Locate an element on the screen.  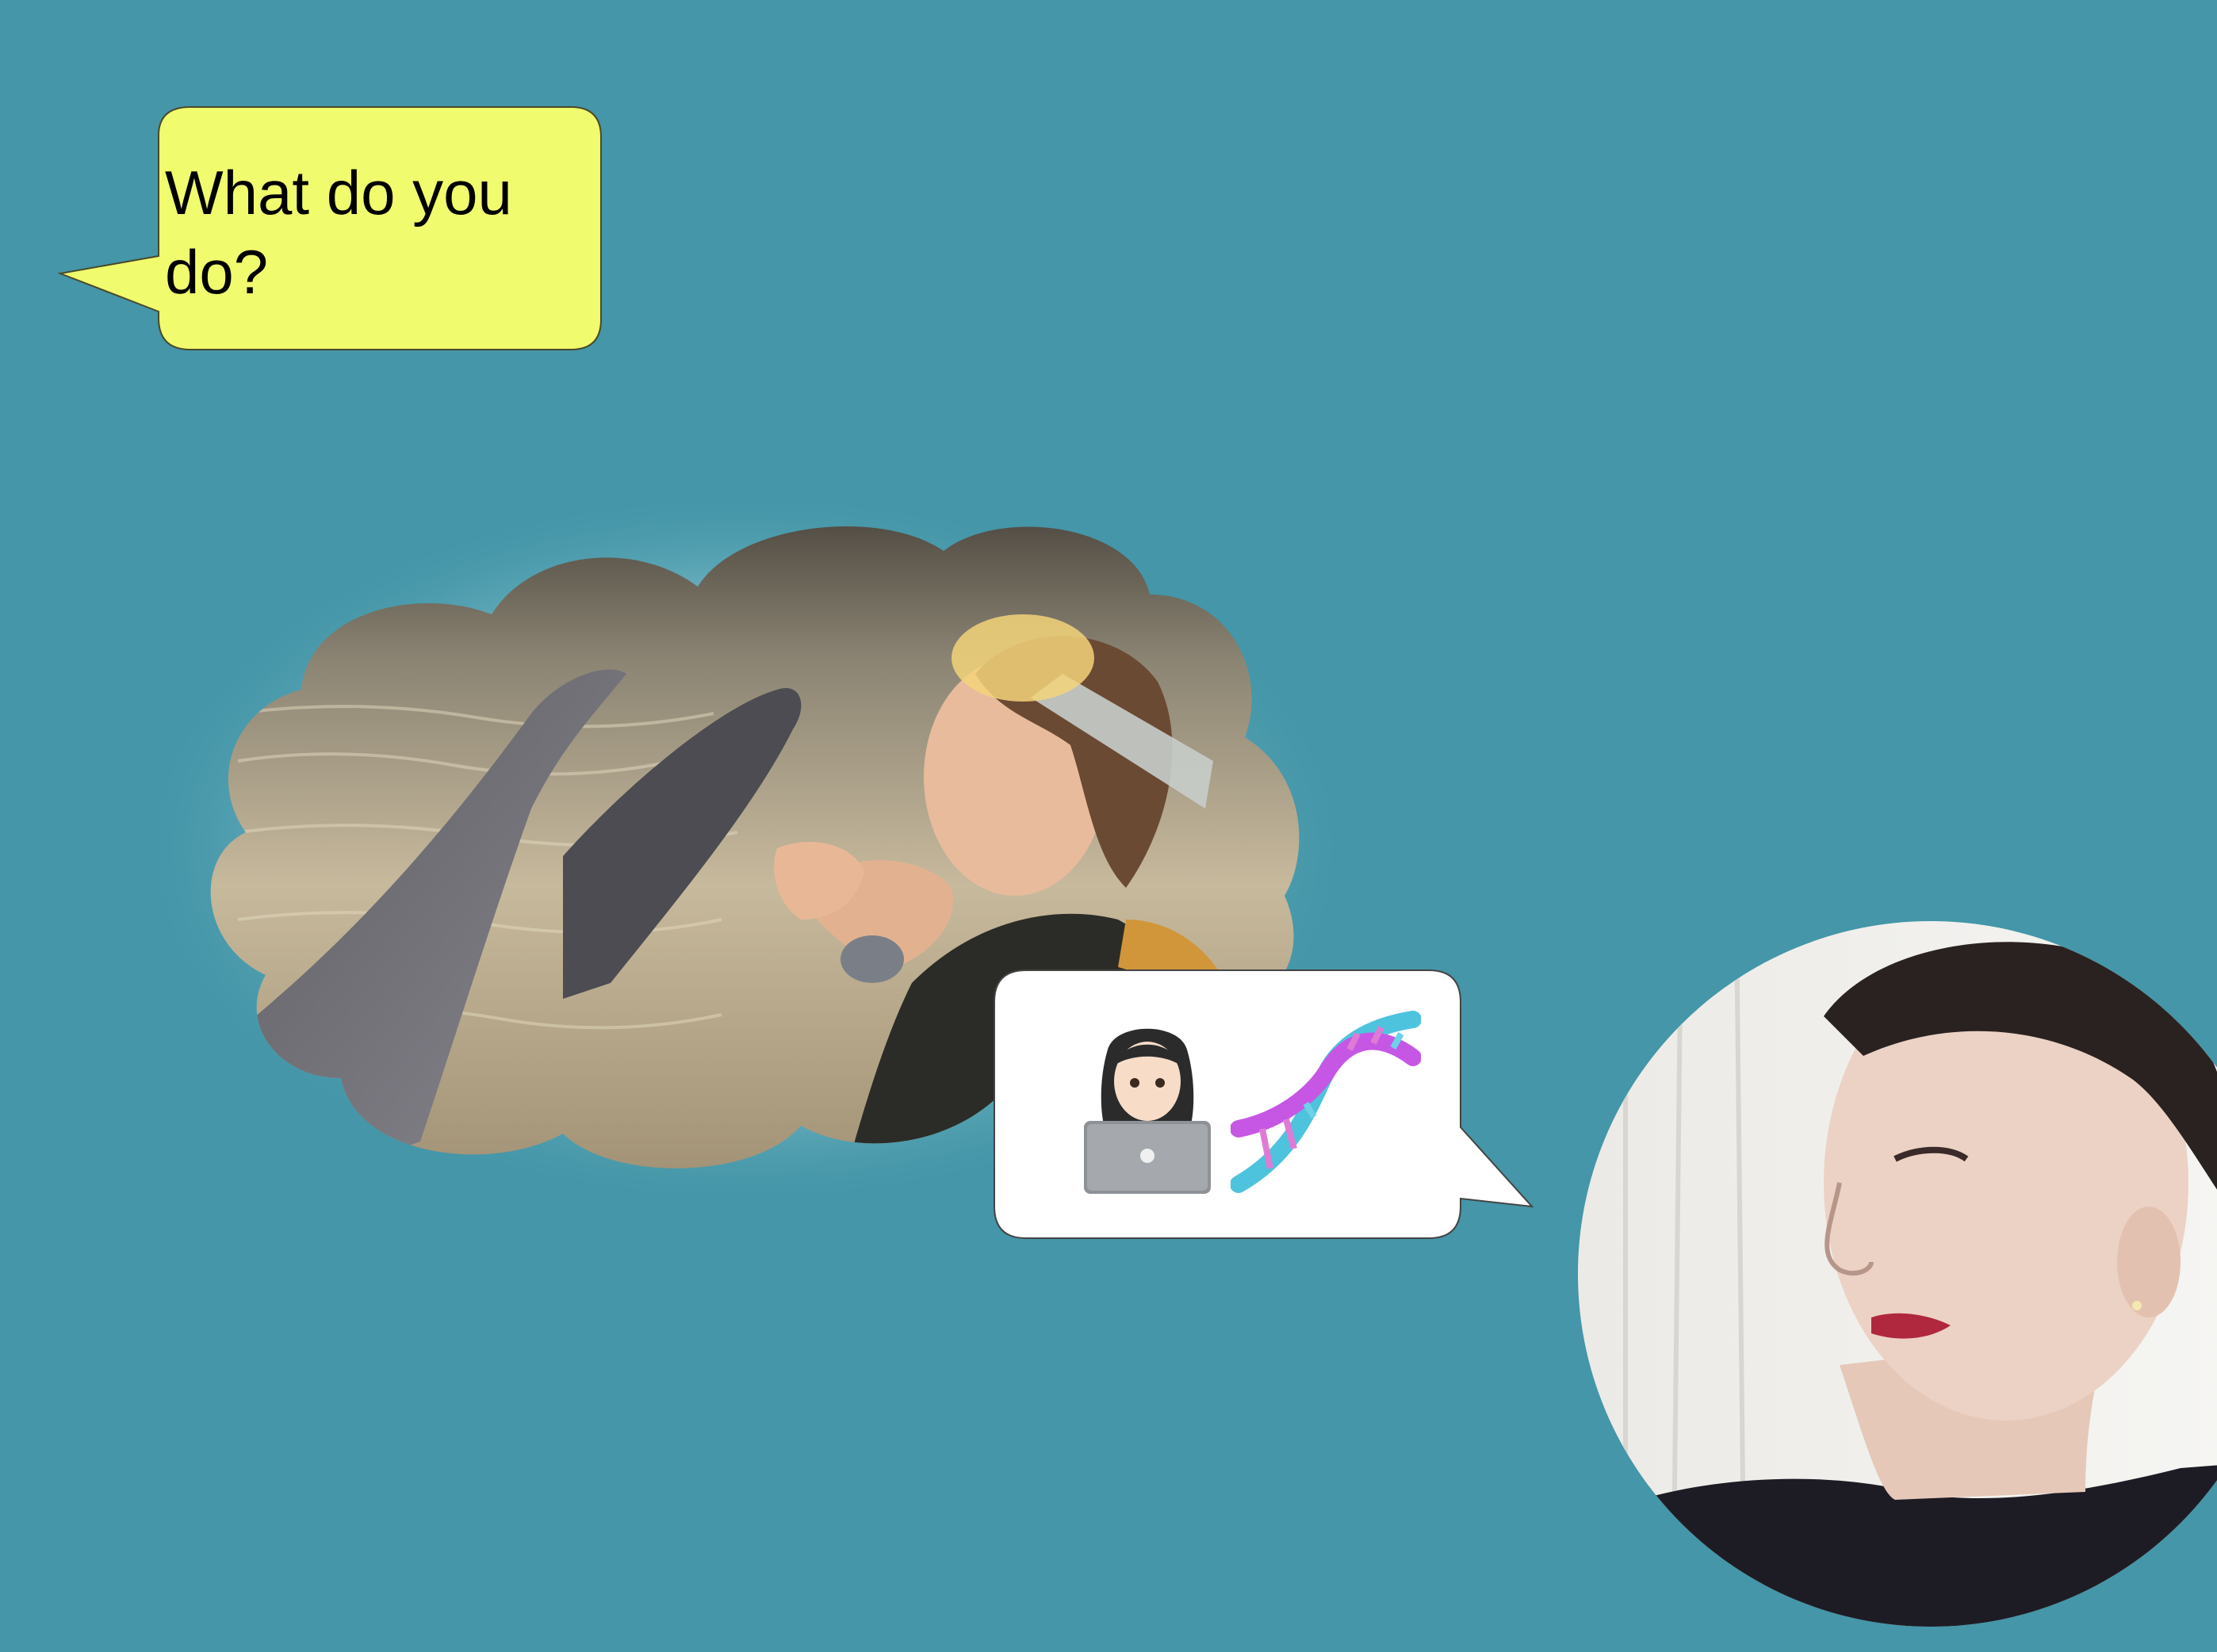
dna-icon is located at coordinates (1326, 1102).